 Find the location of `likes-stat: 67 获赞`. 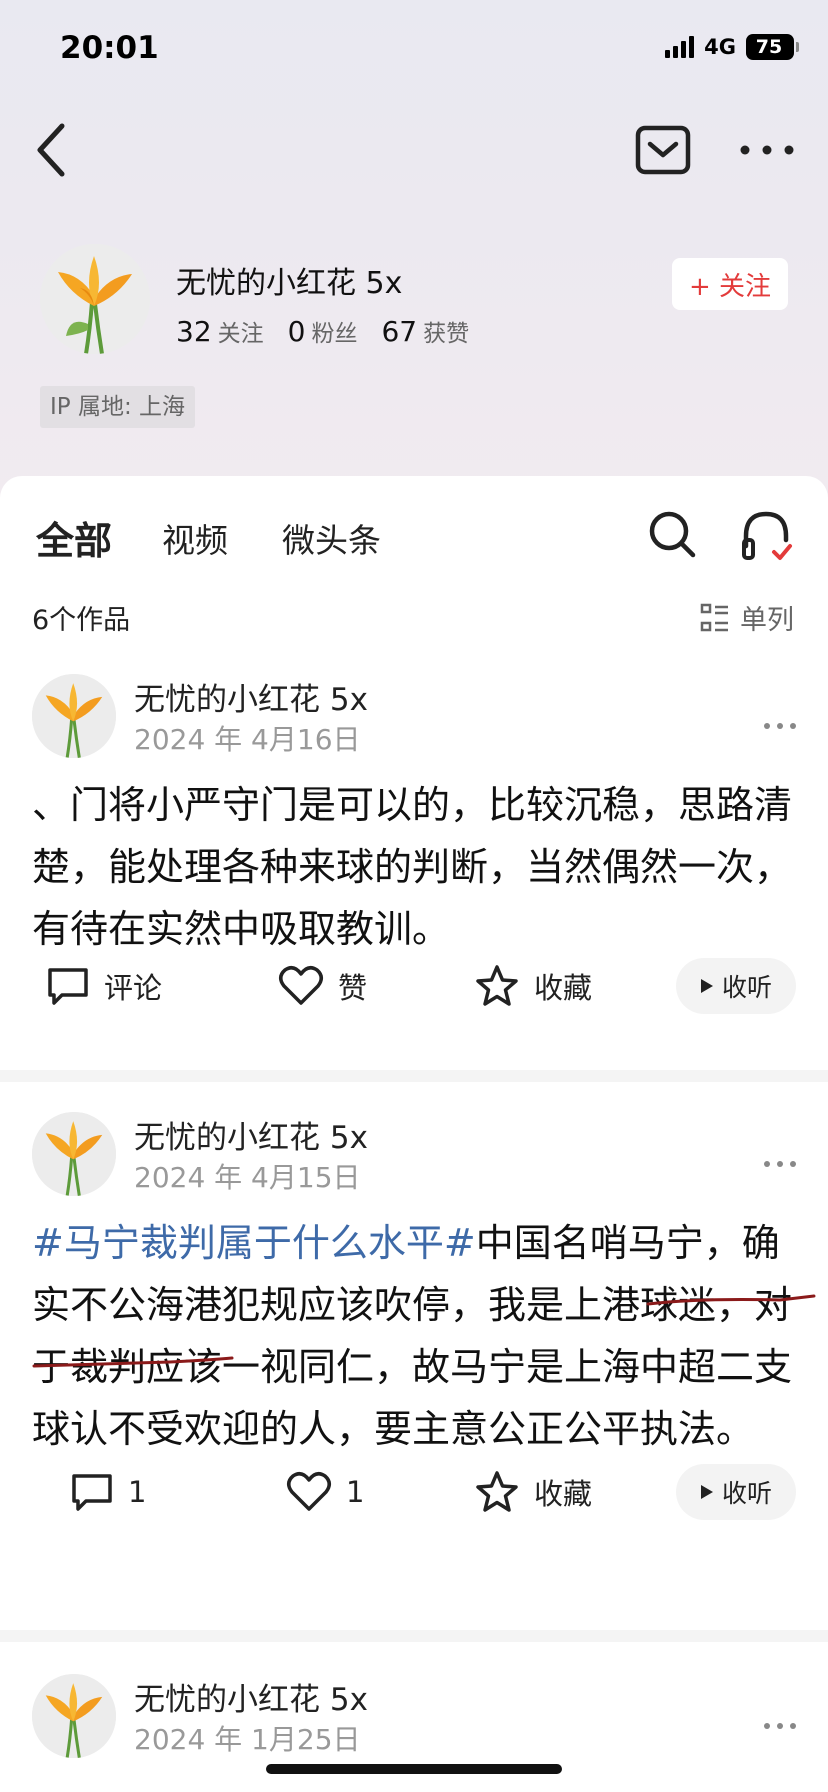

likes-stat: 67 获赞 is located at coordinates (425, 331).